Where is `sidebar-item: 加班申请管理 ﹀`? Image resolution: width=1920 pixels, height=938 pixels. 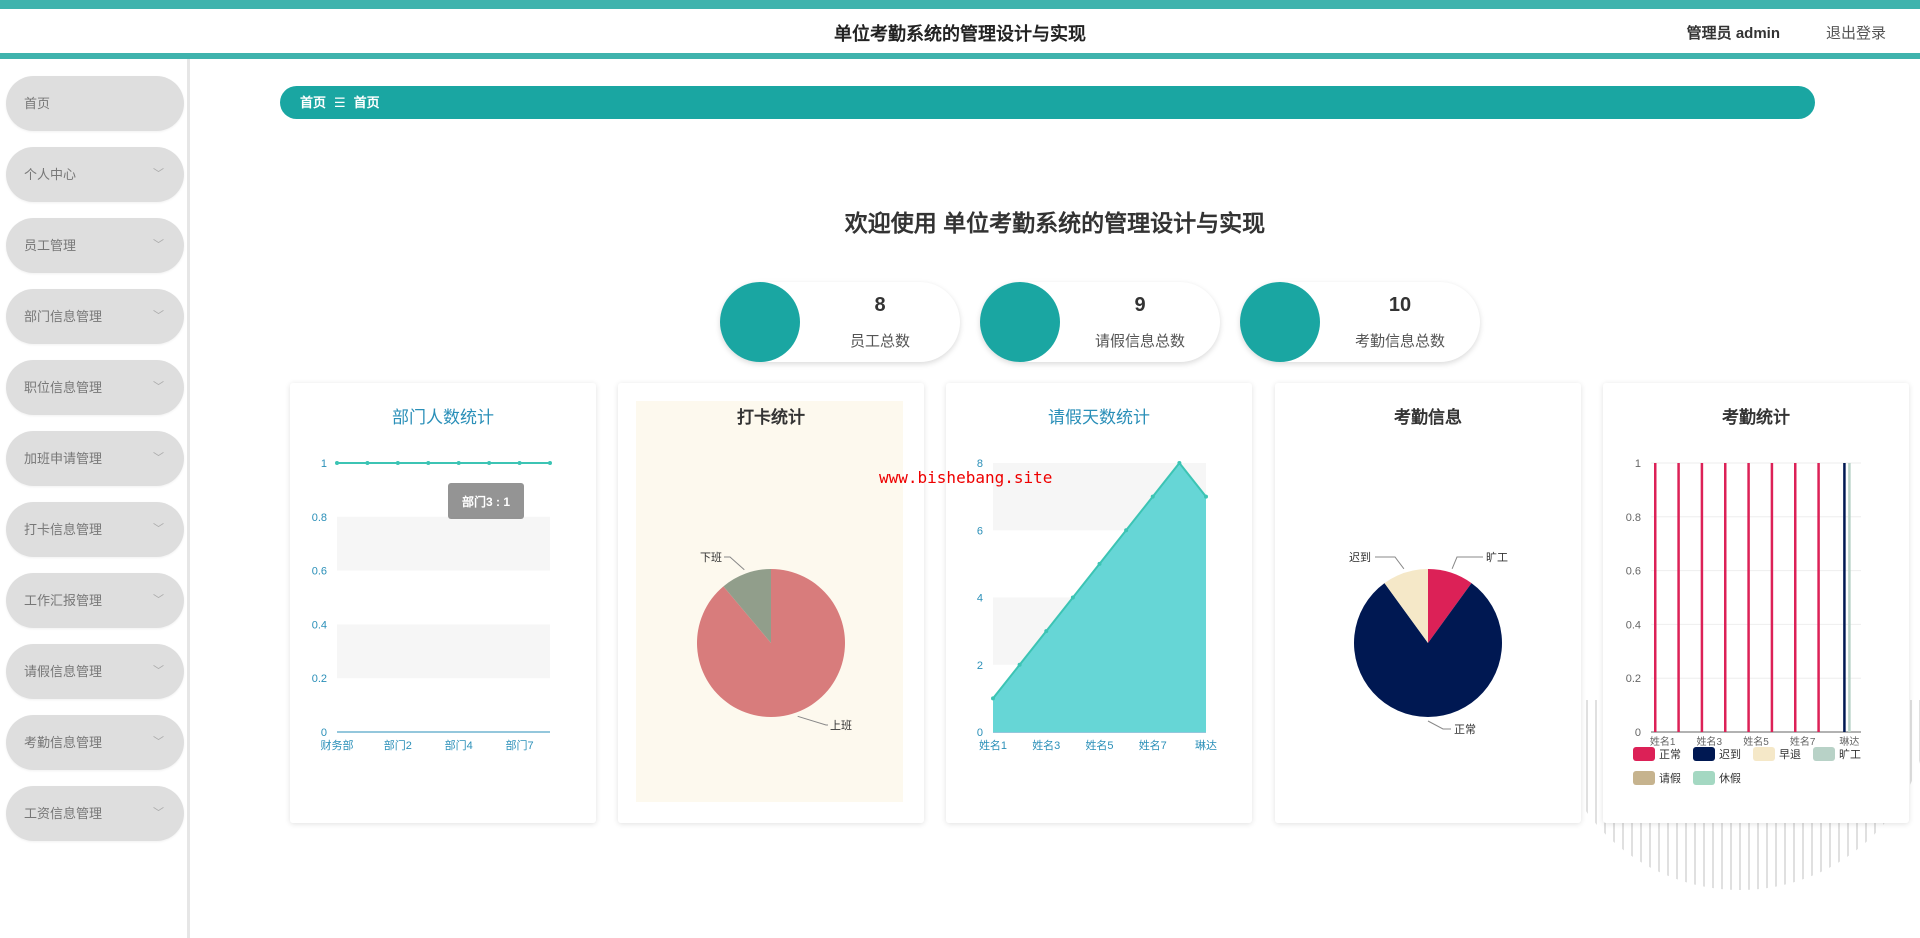 sidebar-item: 加班申请管理 ﹀ is located at coordinates (95, 458).